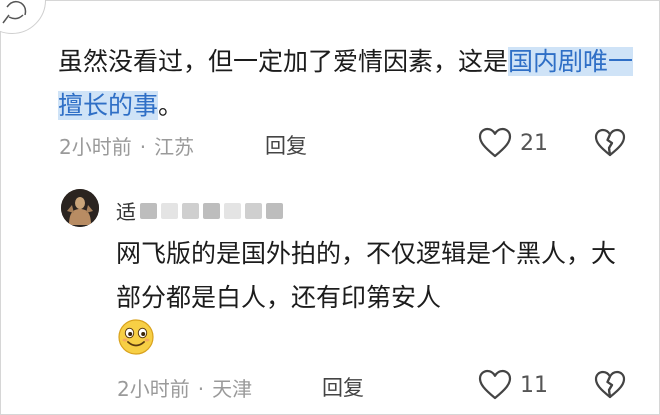 Image resolution: width=660 pixels, height=415 pixels. What do you see at coordinates (199, 210) in the screenshot?
I see `commenter2-username-blurred: 适` at bounding box center [199, 210].